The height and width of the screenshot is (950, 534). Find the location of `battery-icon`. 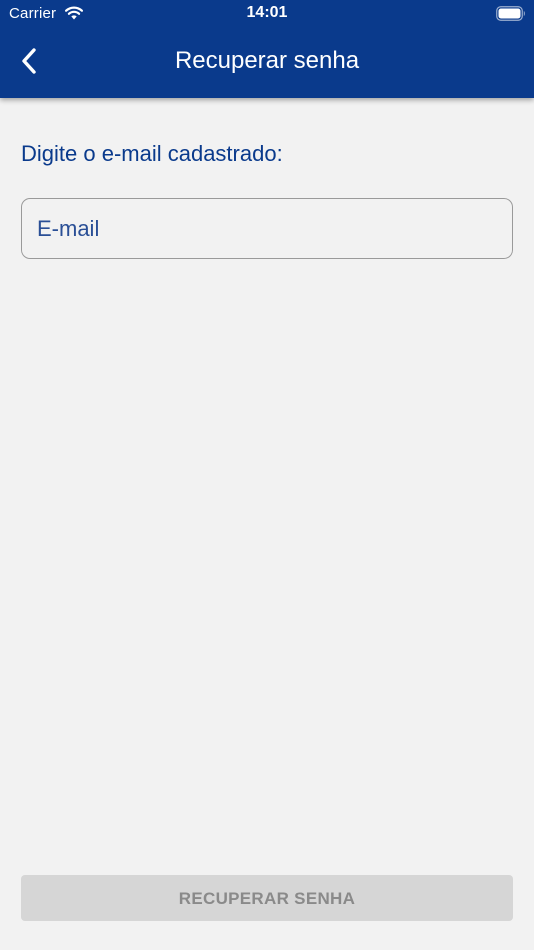

battery-icon is located at coordinates (511, 13).